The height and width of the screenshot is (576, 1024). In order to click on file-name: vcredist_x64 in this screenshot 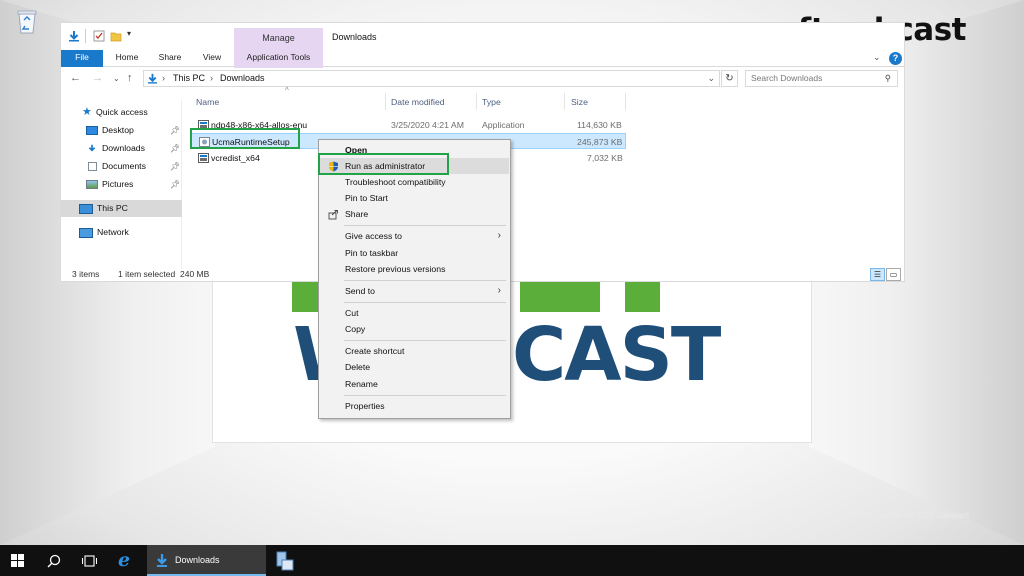, I will do `click(235, 158)`.